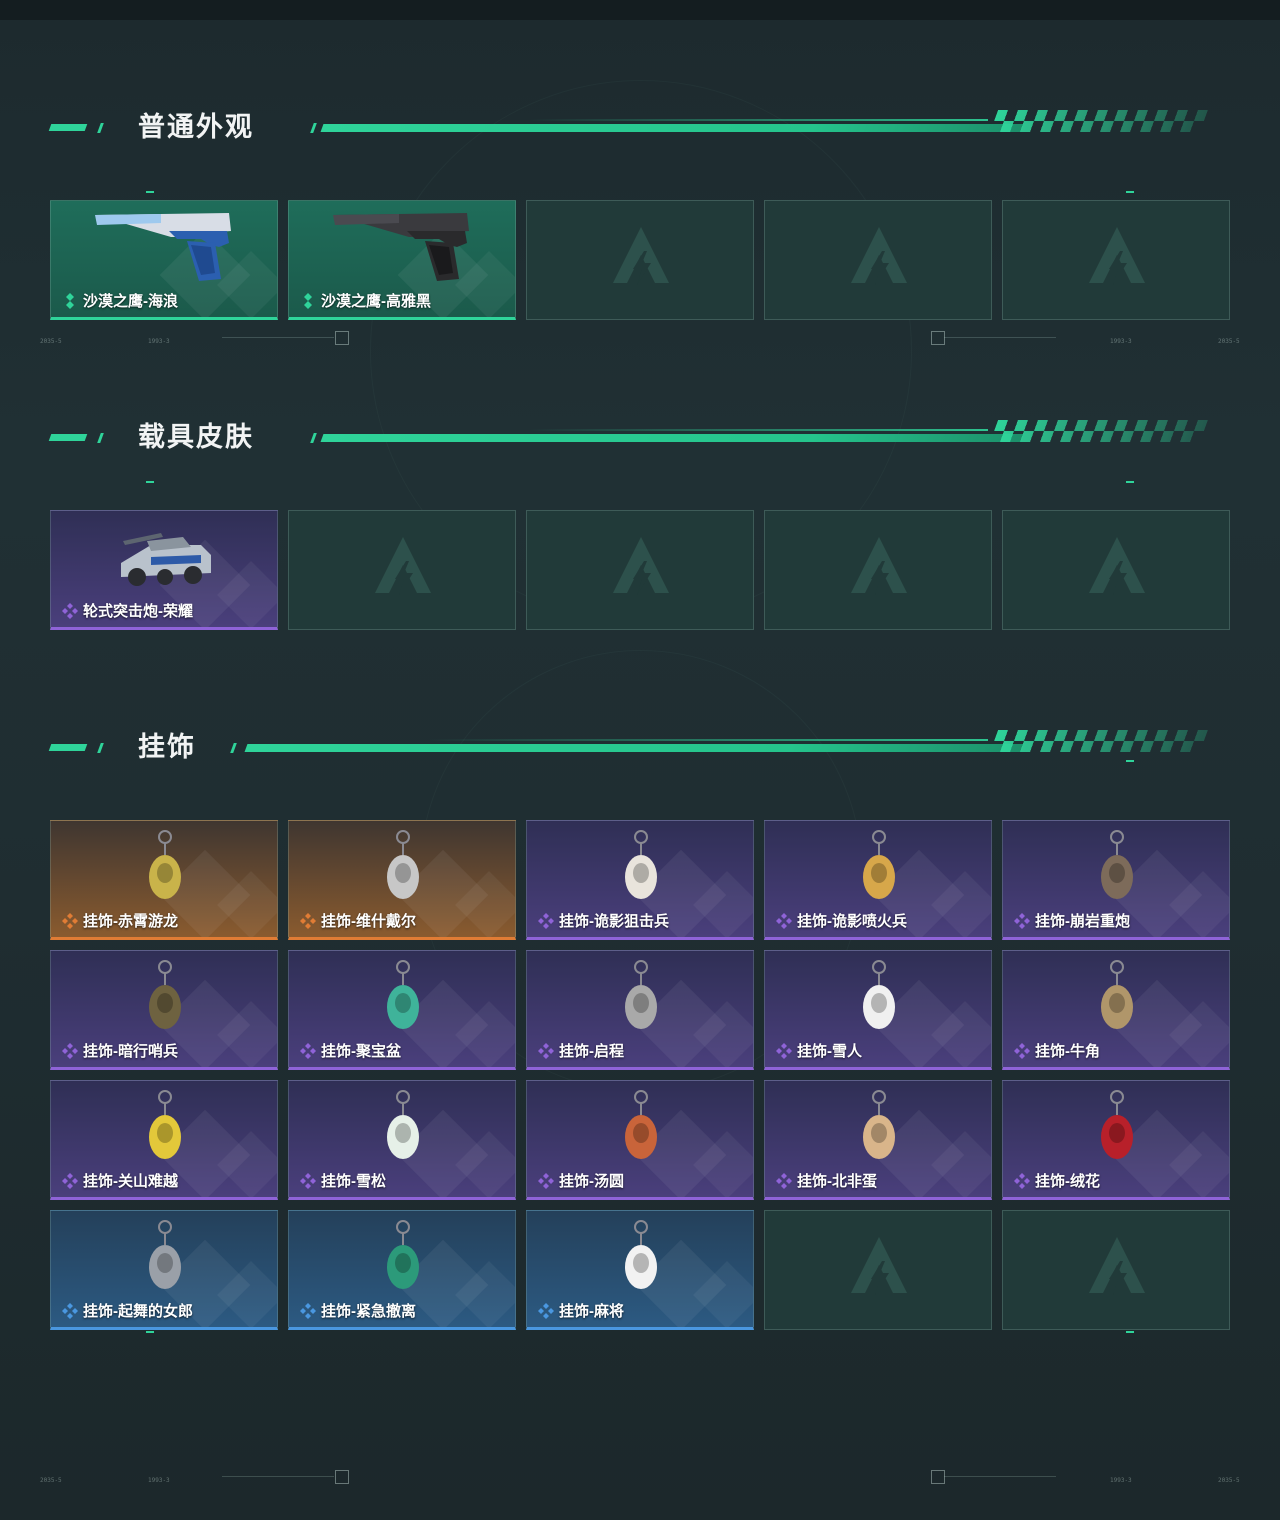 This screenshot has width=1280, height=1520. I want to click on item-name: 沙漠之鹰-高雅黑, so click(376, 301).